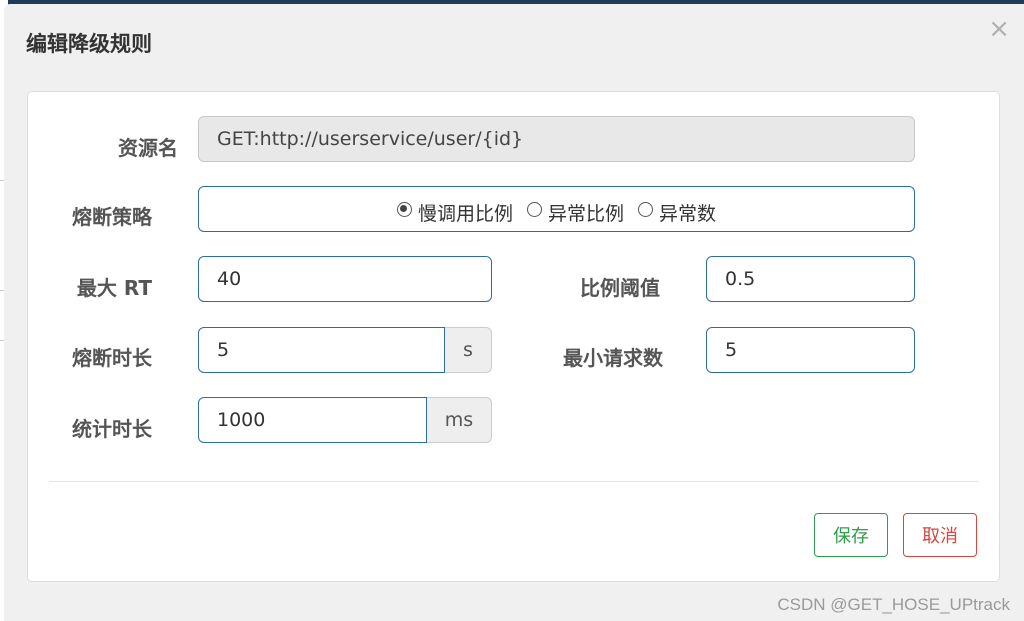  What do you see at coordinates (112, 358) in the screenshot?
I see `break-duration-label: 熔断时长` at bounding box center [112, 358].